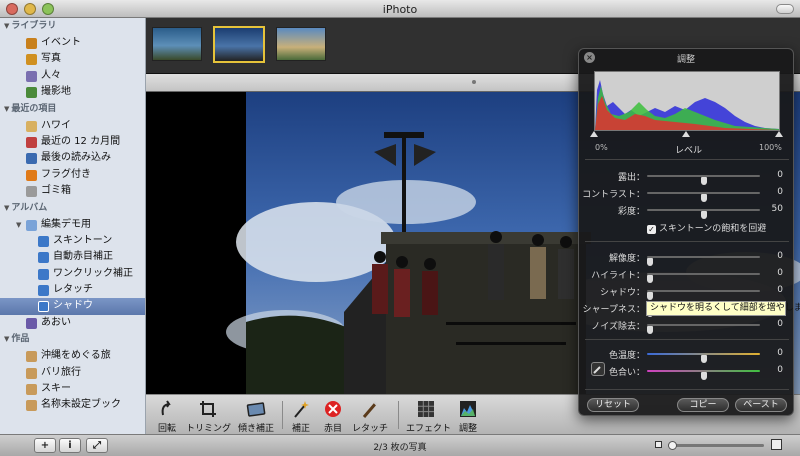  Describe the element at coordinates (723, 308) in the screenshot. I see `shadows-tooltip: シャドウを明るくして細部を増やします` at that location.